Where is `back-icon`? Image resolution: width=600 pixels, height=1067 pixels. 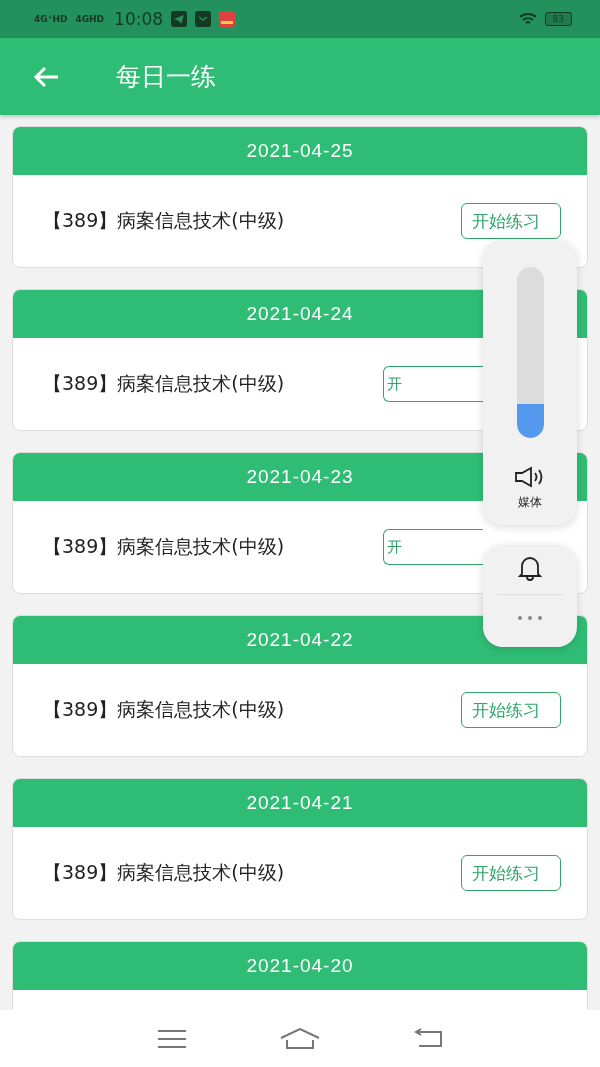
back-icon is located at coordinates (428, 1038).